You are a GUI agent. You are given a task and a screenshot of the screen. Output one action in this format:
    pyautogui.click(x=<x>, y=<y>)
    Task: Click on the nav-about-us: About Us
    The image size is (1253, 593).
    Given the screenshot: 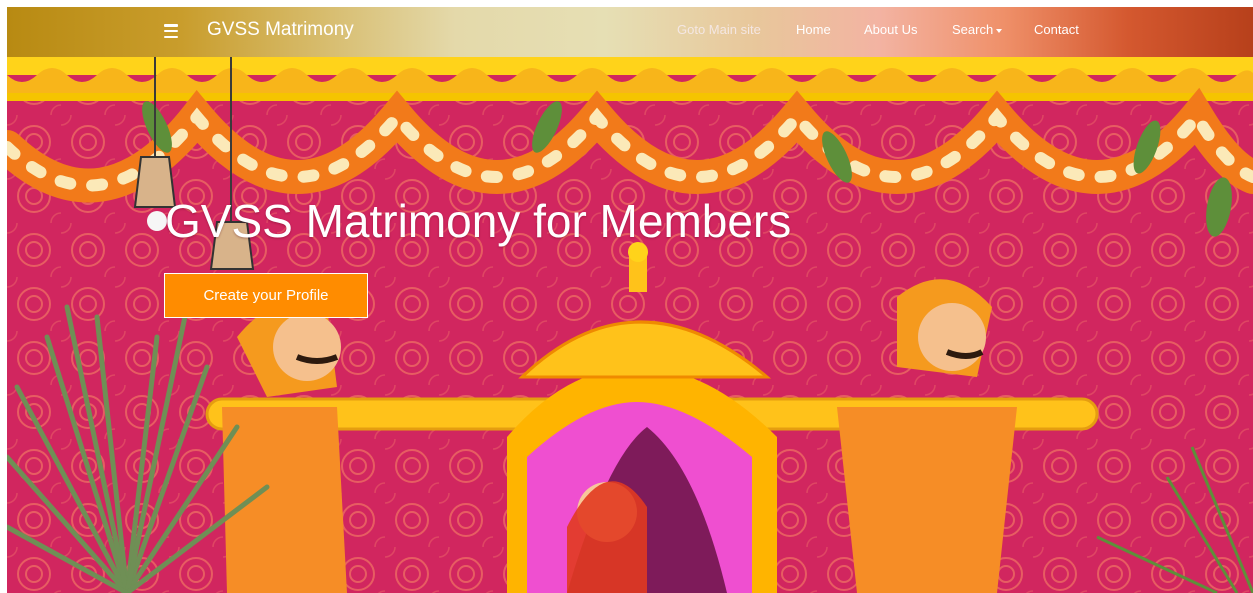 What is the action you would take?
    pyautogui.click(x=890, y=29)
    